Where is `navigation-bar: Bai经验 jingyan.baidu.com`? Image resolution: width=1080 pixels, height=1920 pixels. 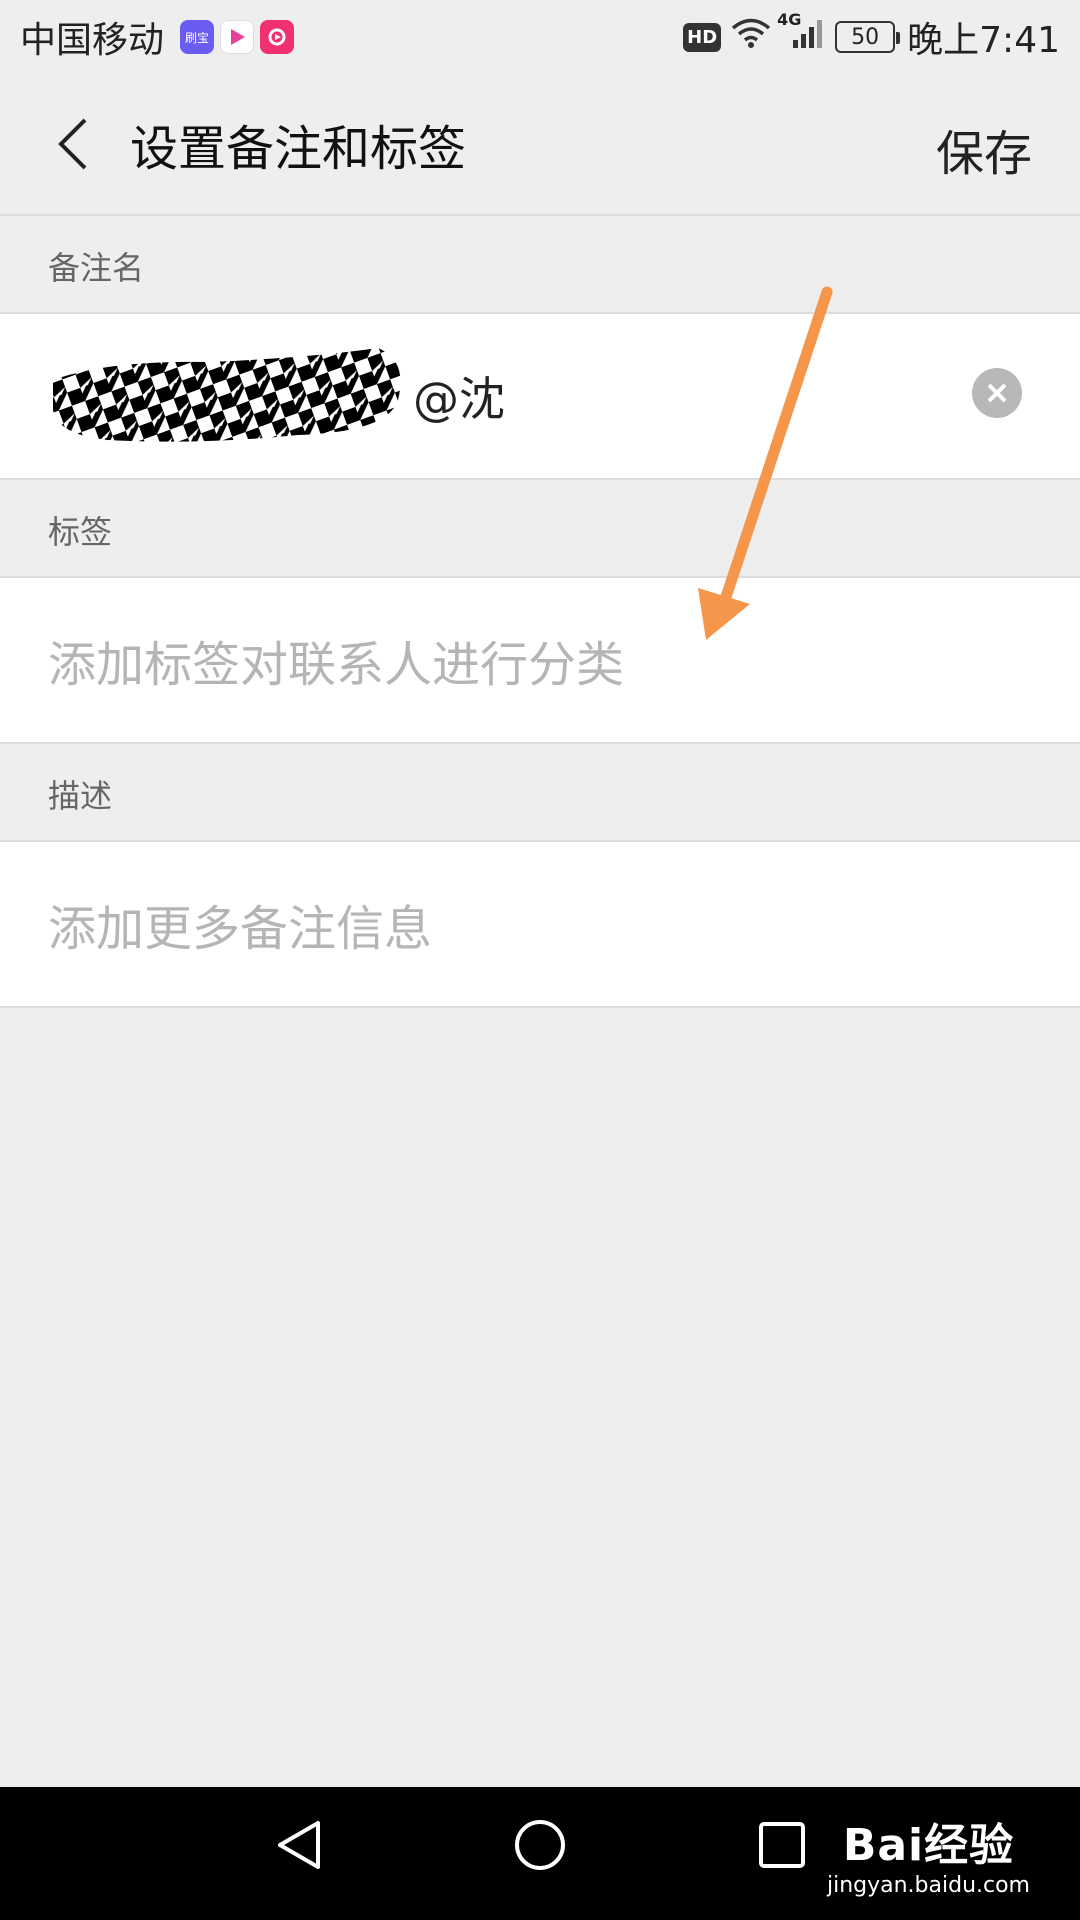
navigation-bar: Bai经验 jingyan.baidu.com is located at coordinates (540, 1853).